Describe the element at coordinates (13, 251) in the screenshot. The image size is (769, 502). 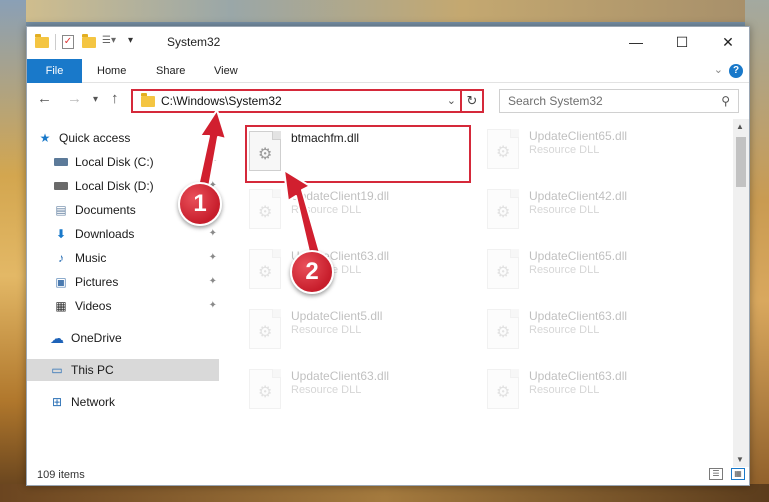
I see `desktop-background-left` at that location.